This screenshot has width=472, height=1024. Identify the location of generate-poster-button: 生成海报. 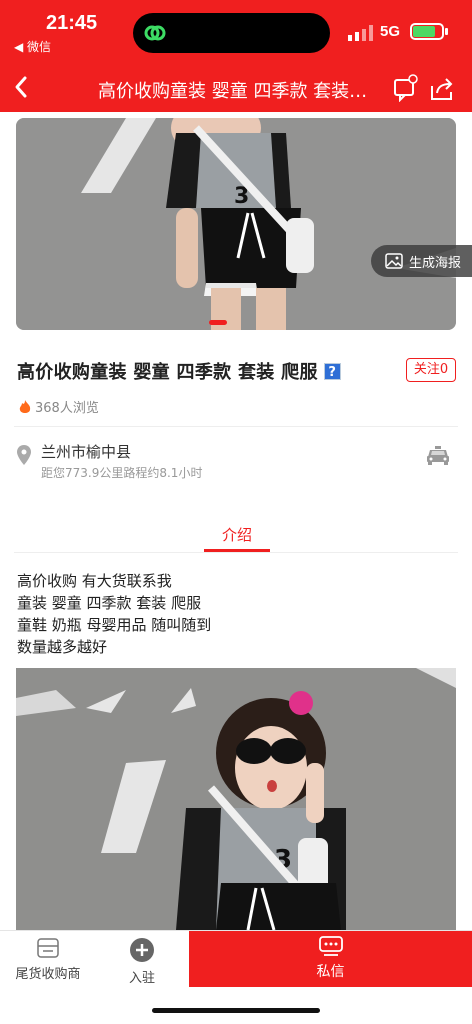
(421, 261).